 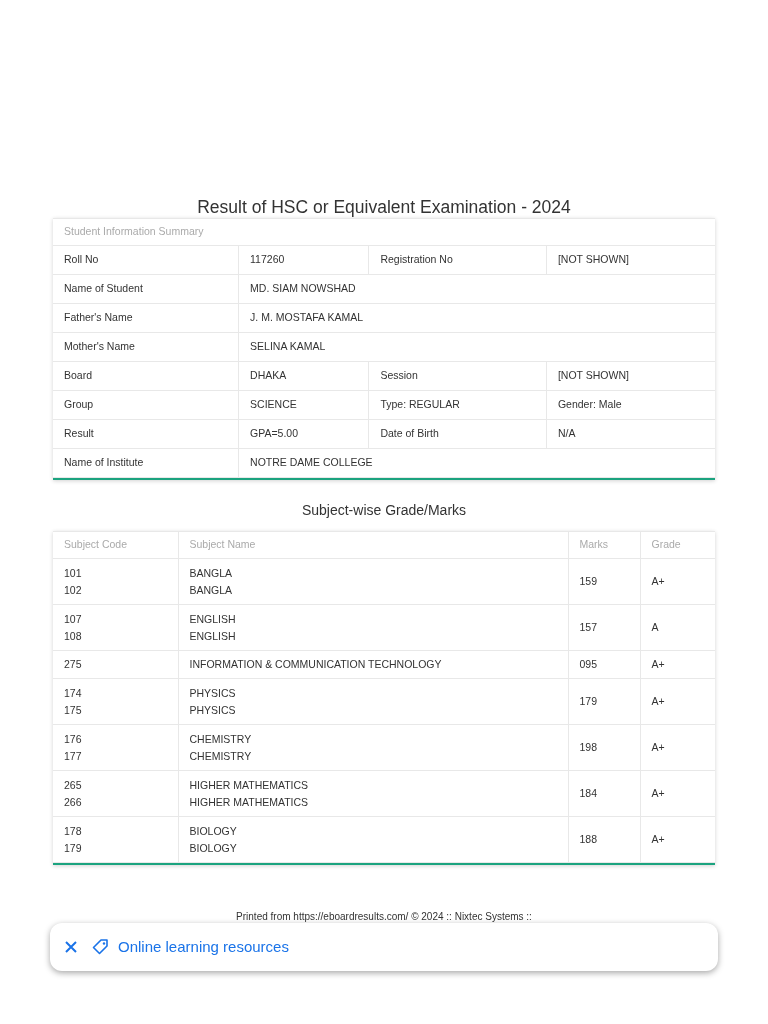 I want to click on subject-code: 108, so click(x=73, y=636).